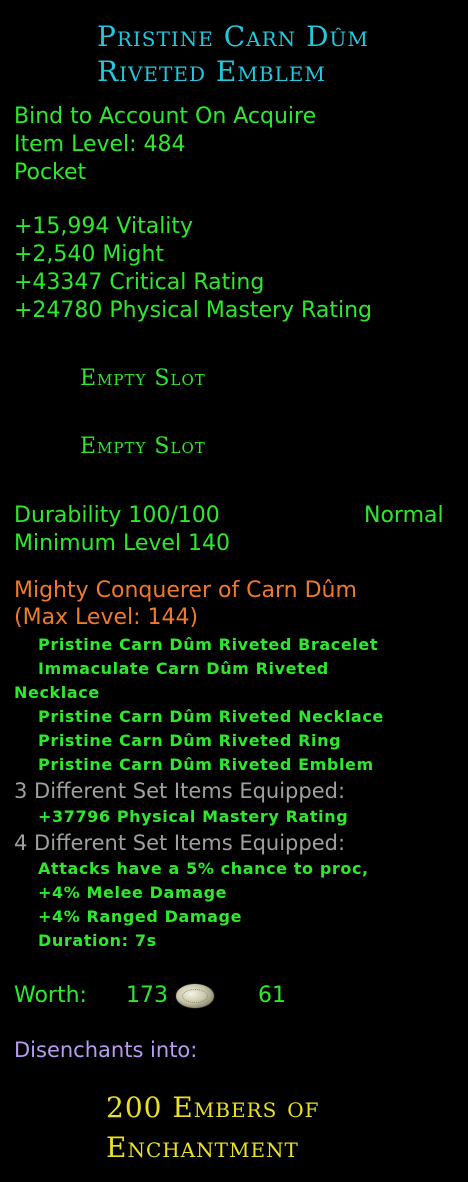 This screenshot has width=468, height=1182. I want to click on set-item: Pristine Carn Dûm Riveted Emblem, so click(206, 764).